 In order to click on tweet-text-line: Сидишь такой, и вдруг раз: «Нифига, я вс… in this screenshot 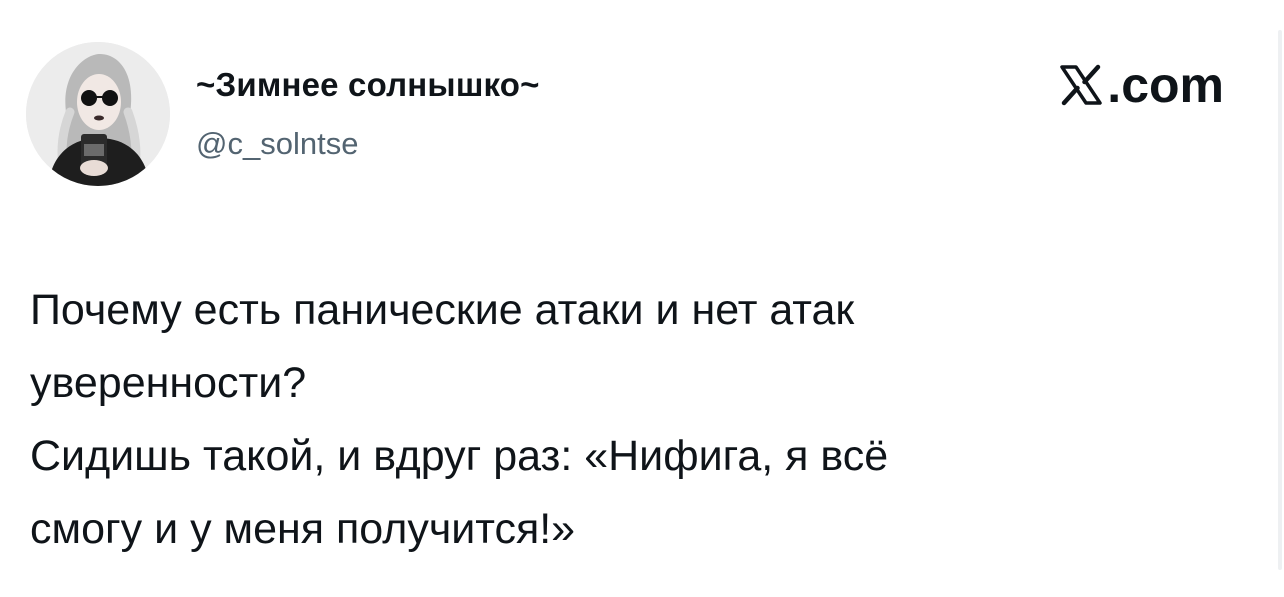, I will do `click(459, 456)`.